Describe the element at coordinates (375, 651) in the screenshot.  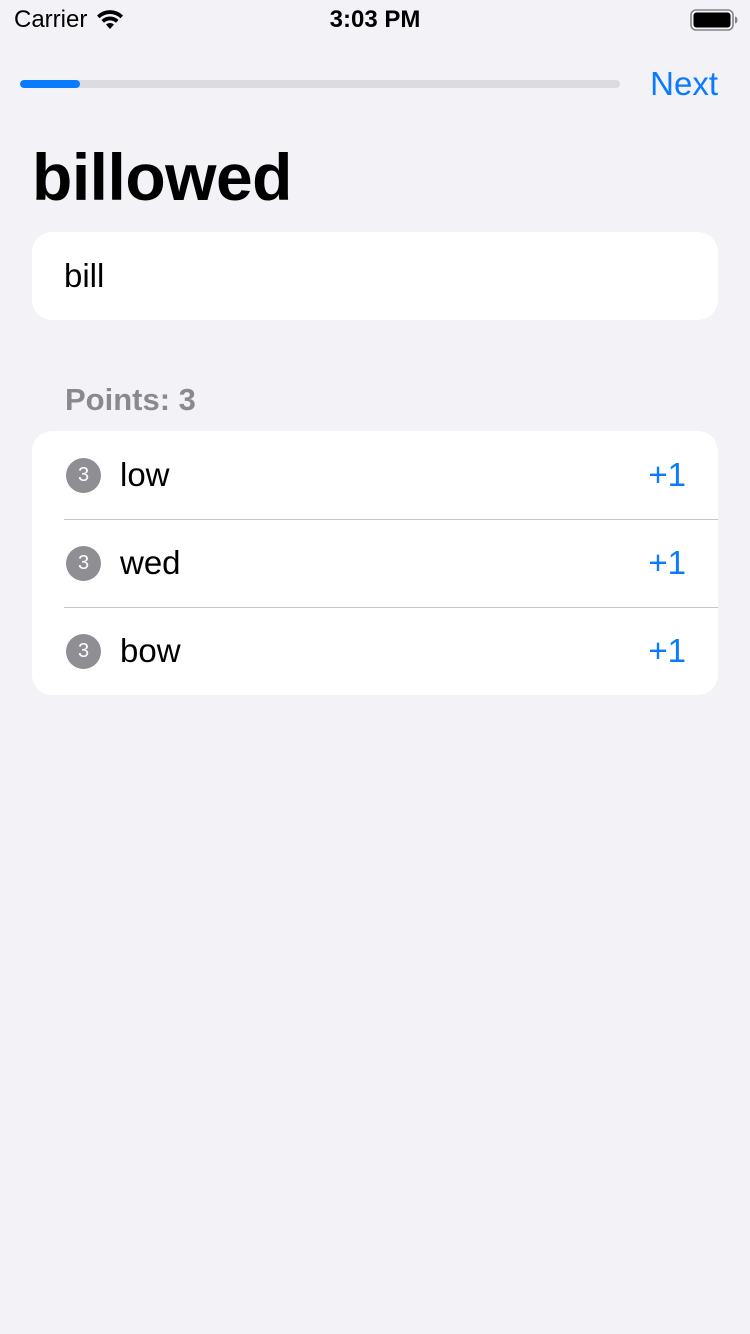
I see `list-item: 3 bow +1` at that location.